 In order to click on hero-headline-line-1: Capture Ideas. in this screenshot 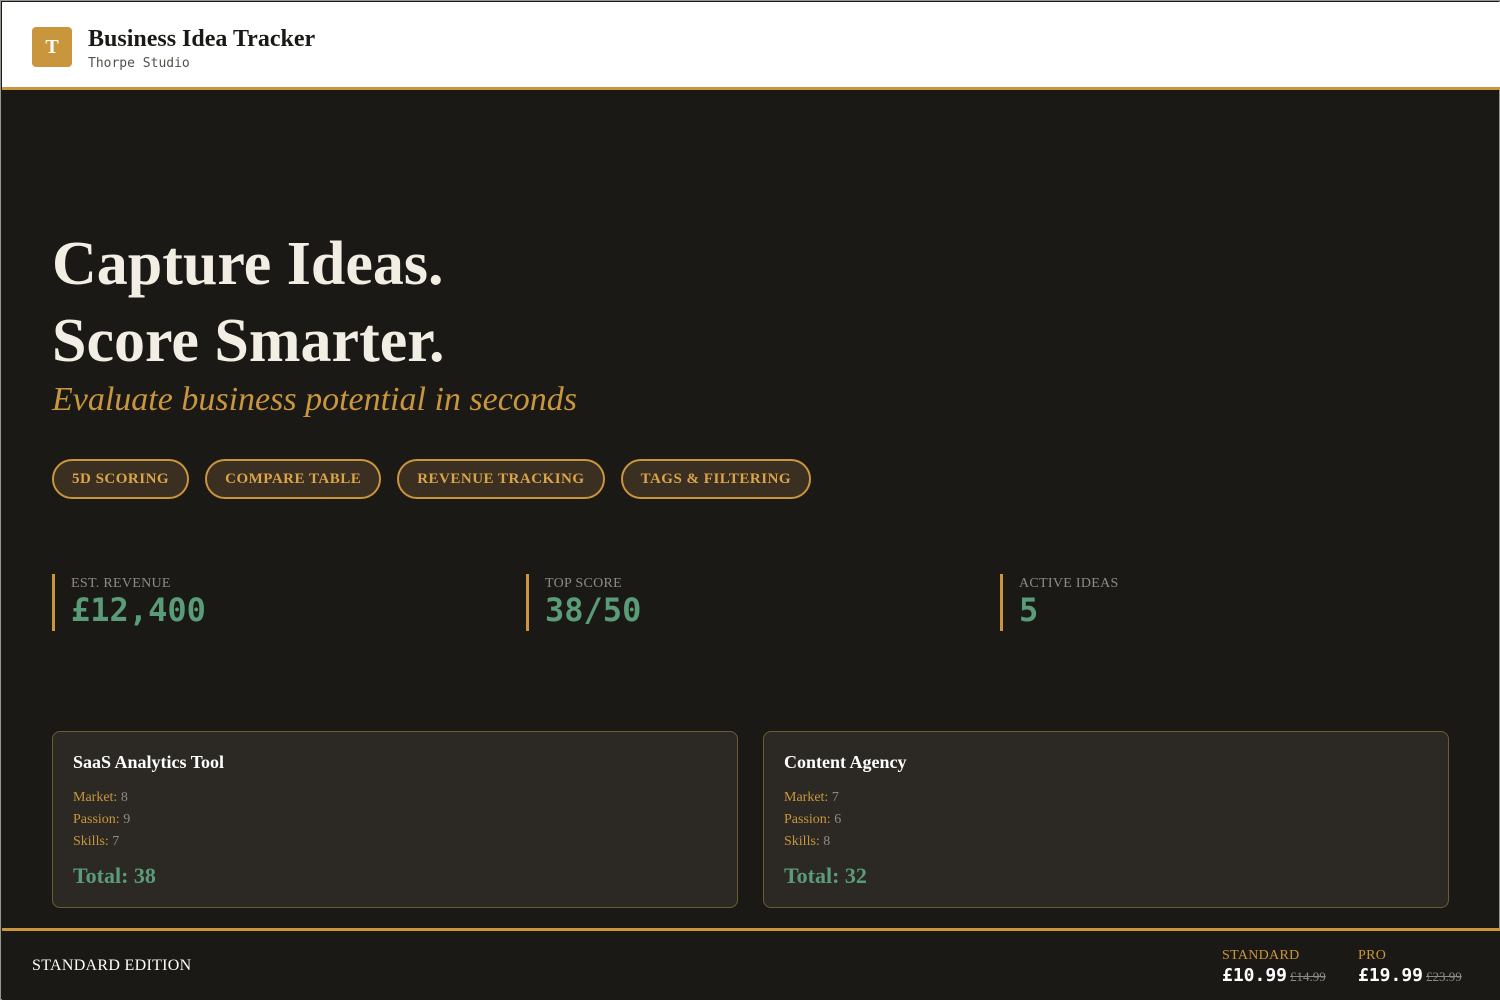, I will do `click(248, 264)`.